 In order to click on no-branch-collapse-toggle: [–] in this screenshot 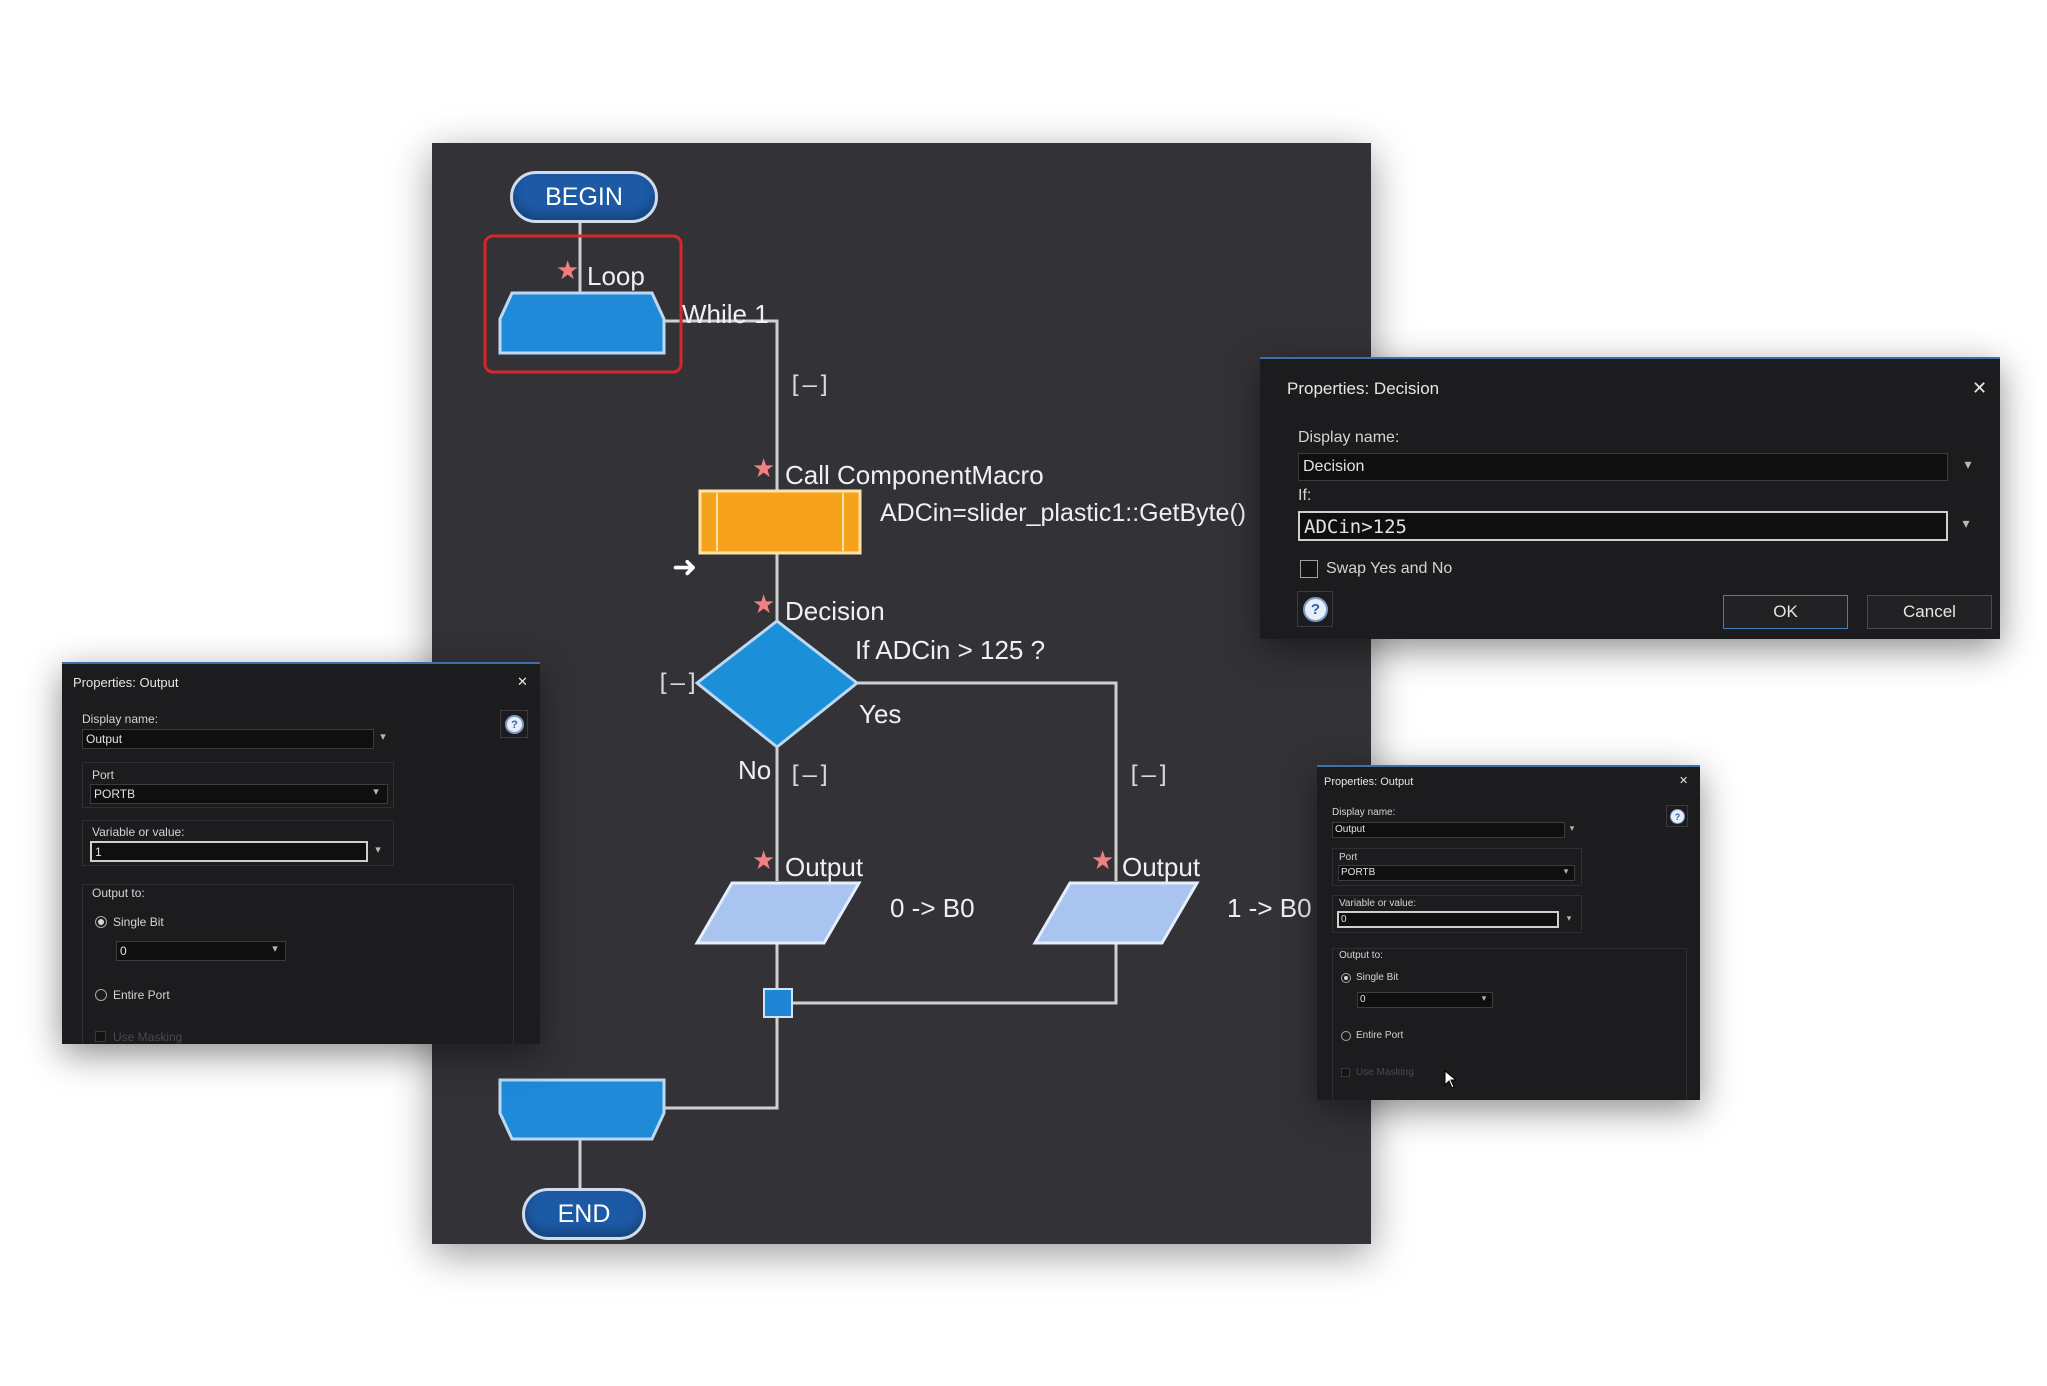, I will do `click(809, 775)`.